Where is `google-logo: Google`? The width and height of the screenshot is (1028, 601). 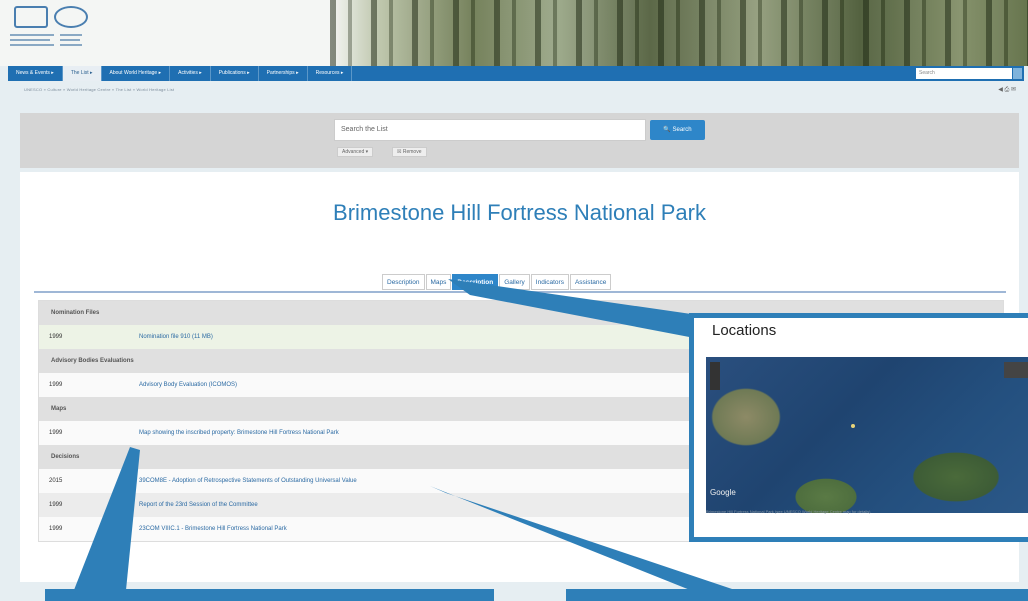
google-logo: Google is located at coordinates (723, 492).